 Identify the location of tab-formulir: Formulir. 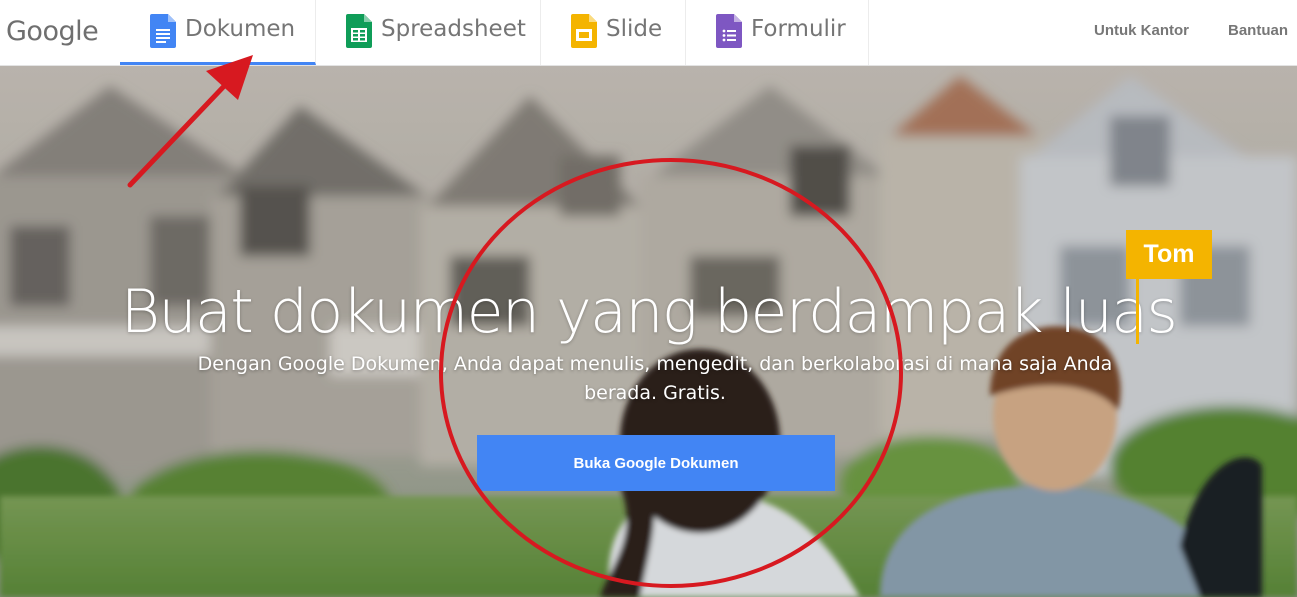
(777, 32).